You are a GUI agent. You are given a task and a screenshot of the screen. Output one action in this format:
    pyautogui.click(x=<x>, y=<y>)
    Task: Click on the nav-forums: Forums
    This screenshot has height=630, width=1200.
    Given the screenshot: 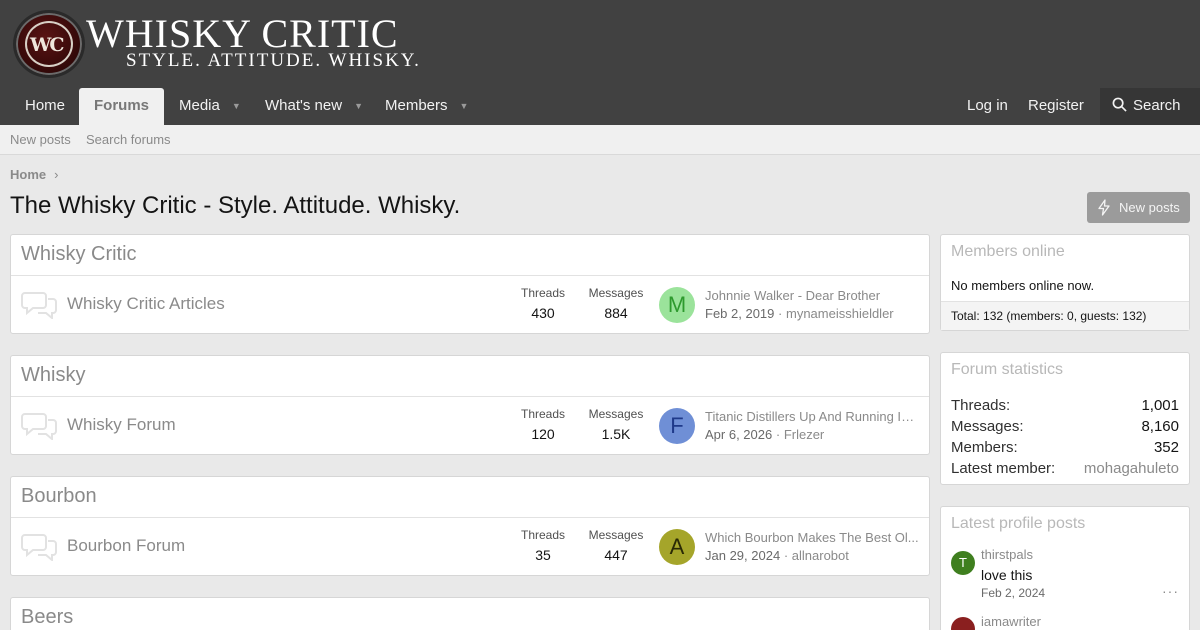 What is the action you would take?
    pyautogui.click(x=122, y=106)
    